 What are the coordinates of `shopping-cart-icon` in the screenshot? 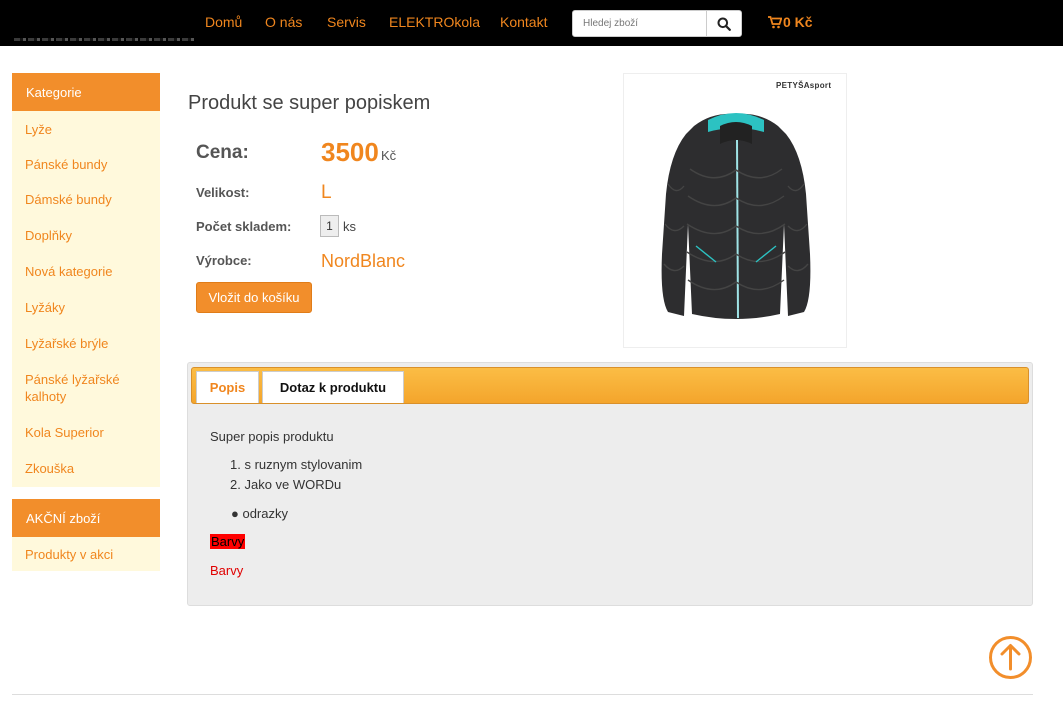 It's located at (775, 21).